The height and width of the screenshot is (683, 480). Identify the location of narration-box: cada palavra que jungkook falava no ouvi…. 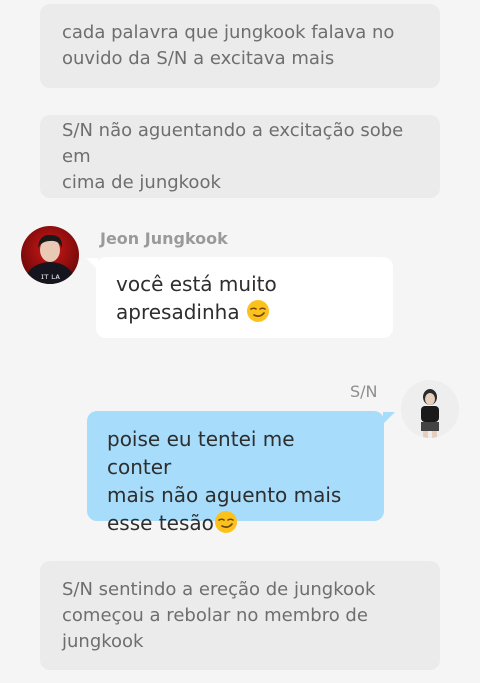
(240, 46).